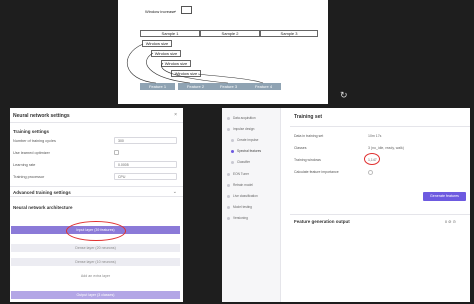 This screenshot has height=304, width=474. Describe the element at coordinates (245, 196) in the screenshot. I see `sidebar-item-live-classification: Live classification` at that location.